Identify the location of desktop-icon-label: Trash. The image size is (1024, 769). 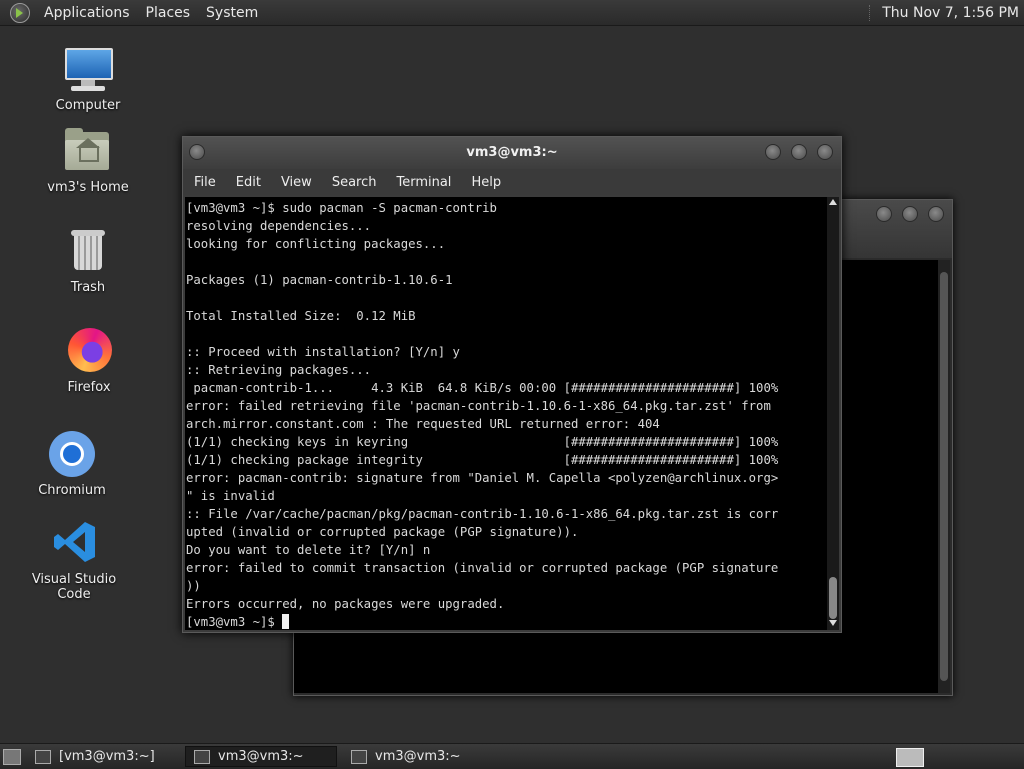
(88, 287).